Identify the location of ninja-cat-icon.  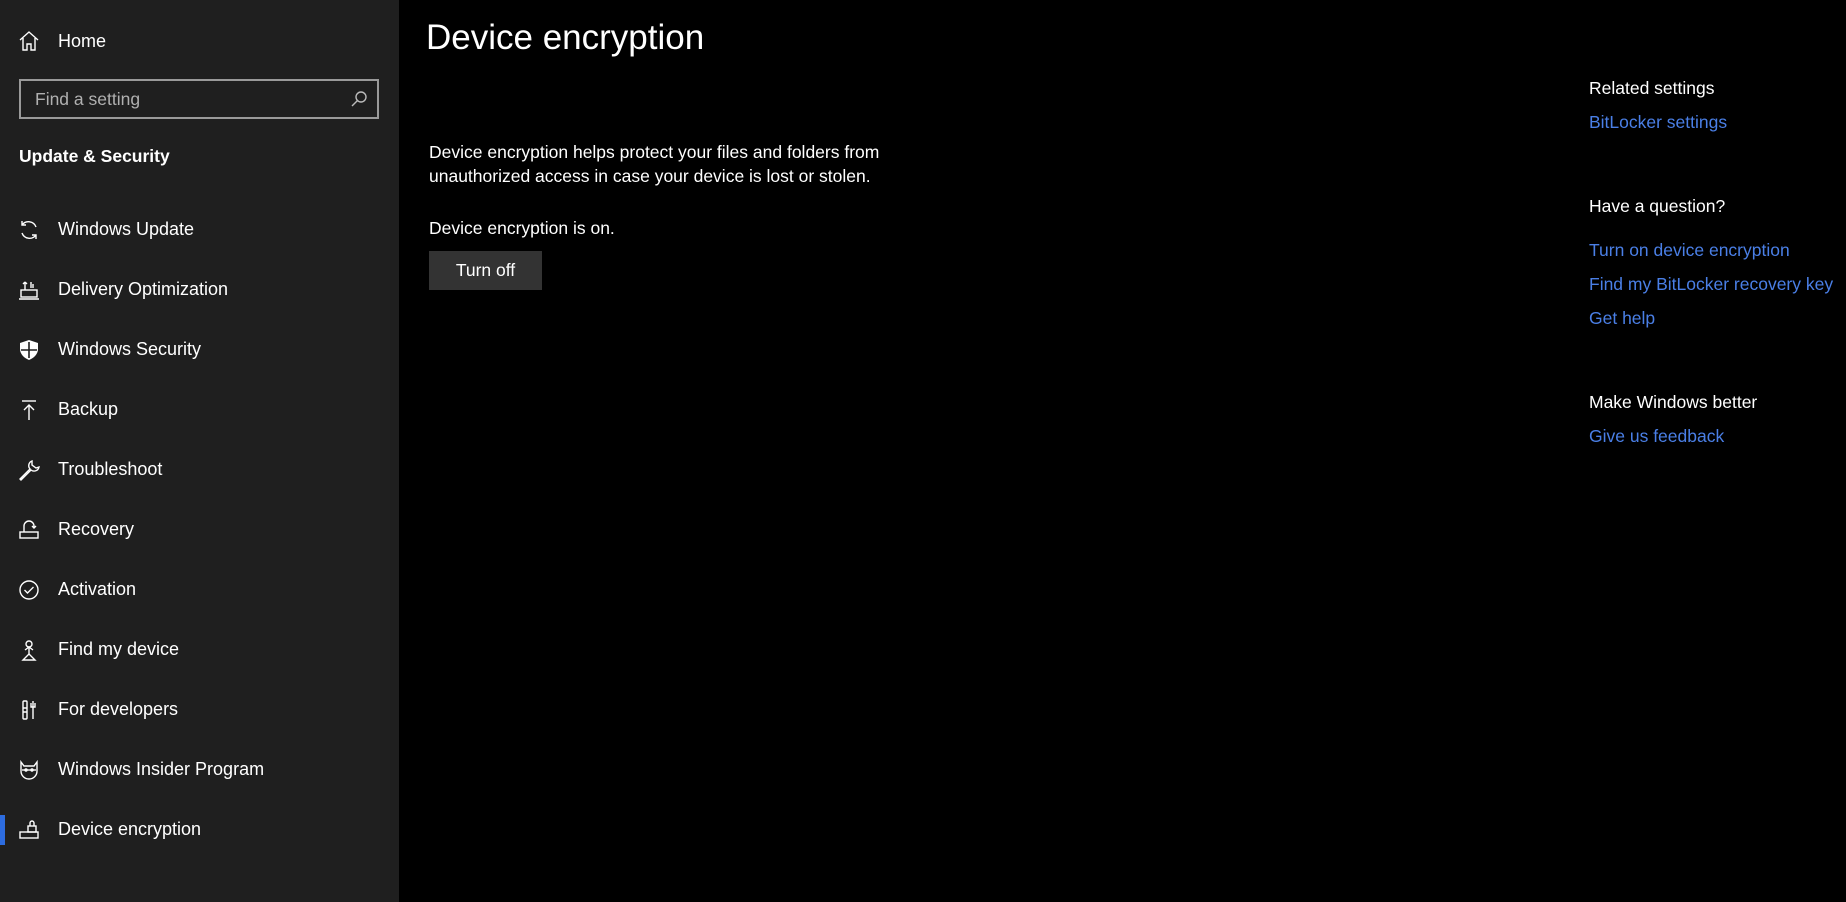
(29, 770).